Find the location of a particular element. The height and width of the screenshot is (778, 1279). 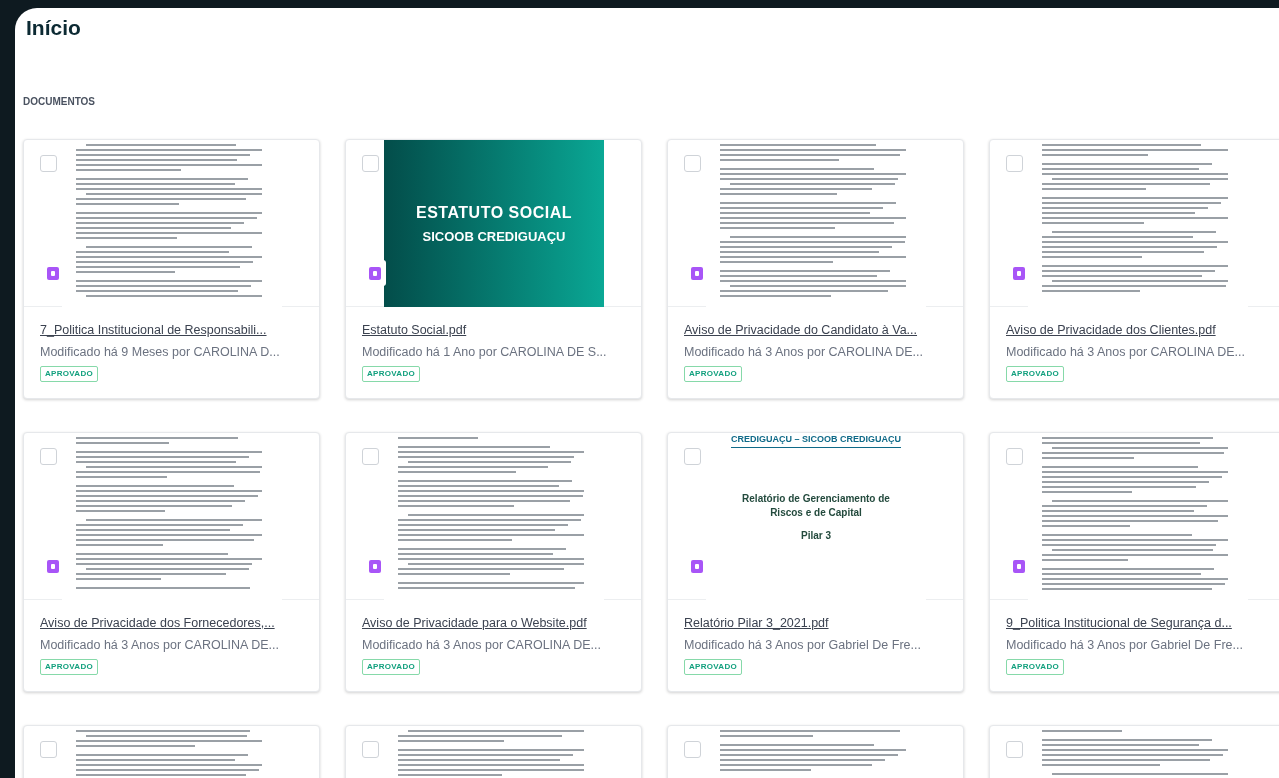

page-title: Início is located at coordinates (53, 28).